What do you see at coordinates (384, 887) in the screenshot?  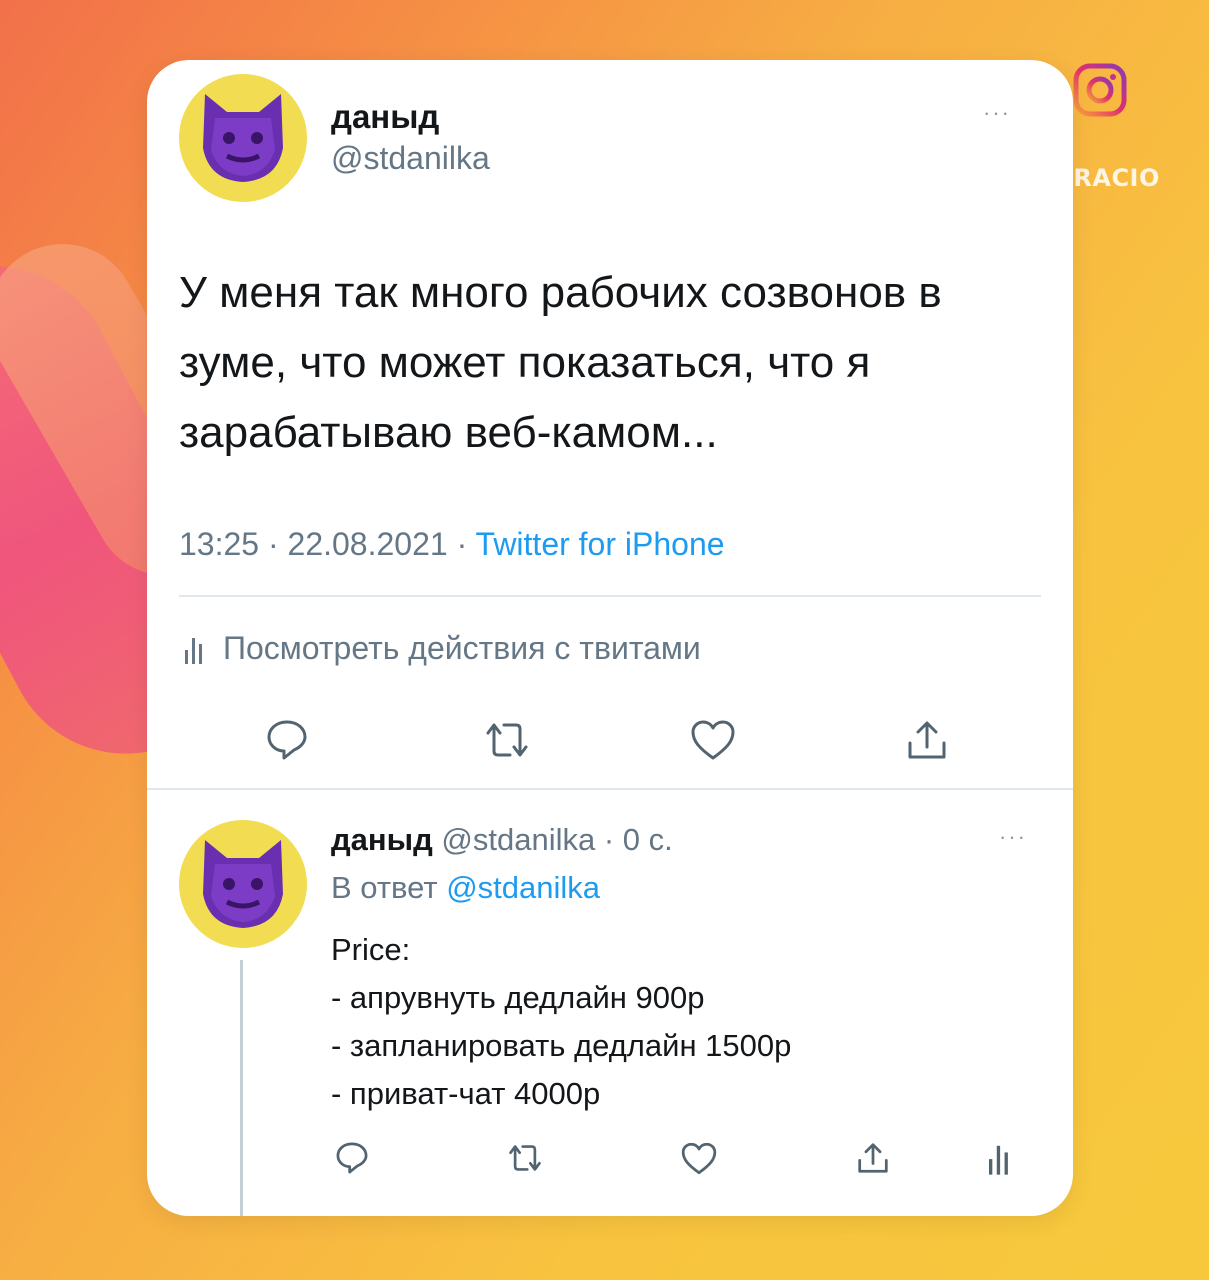 I see `replying-to-prefix: В ответ` at bounding box center [384, 887].